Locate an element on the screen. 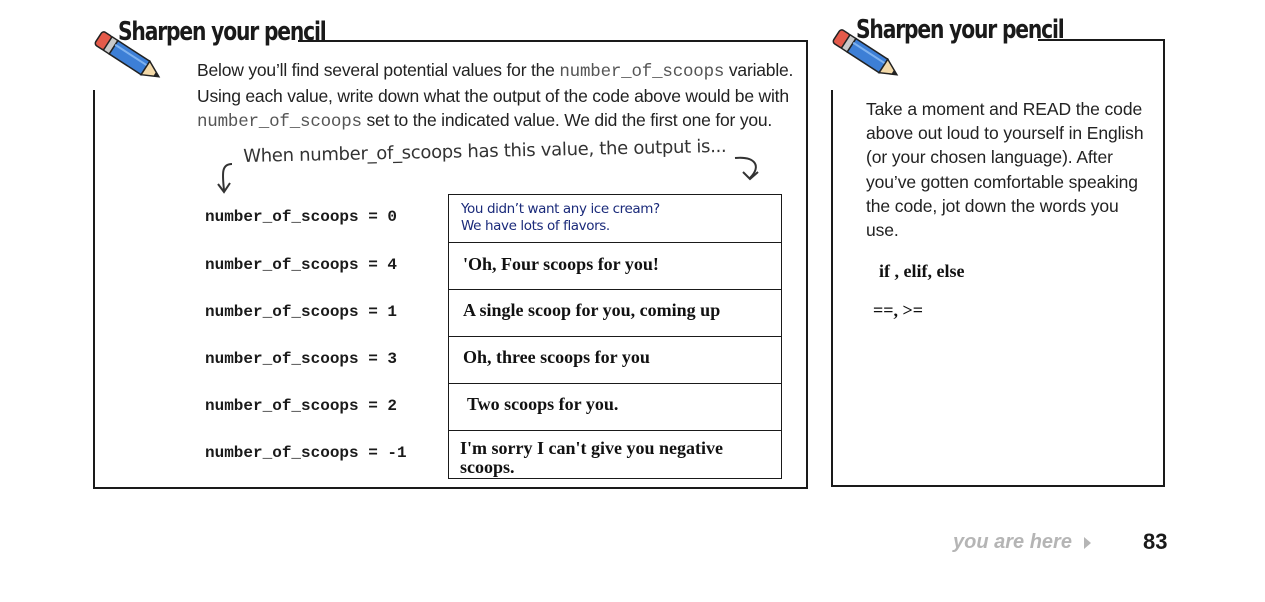 This screenshot has width=1265, height=602. row-label: number_of_scoops = 2 is located at coordinates (301, 406).